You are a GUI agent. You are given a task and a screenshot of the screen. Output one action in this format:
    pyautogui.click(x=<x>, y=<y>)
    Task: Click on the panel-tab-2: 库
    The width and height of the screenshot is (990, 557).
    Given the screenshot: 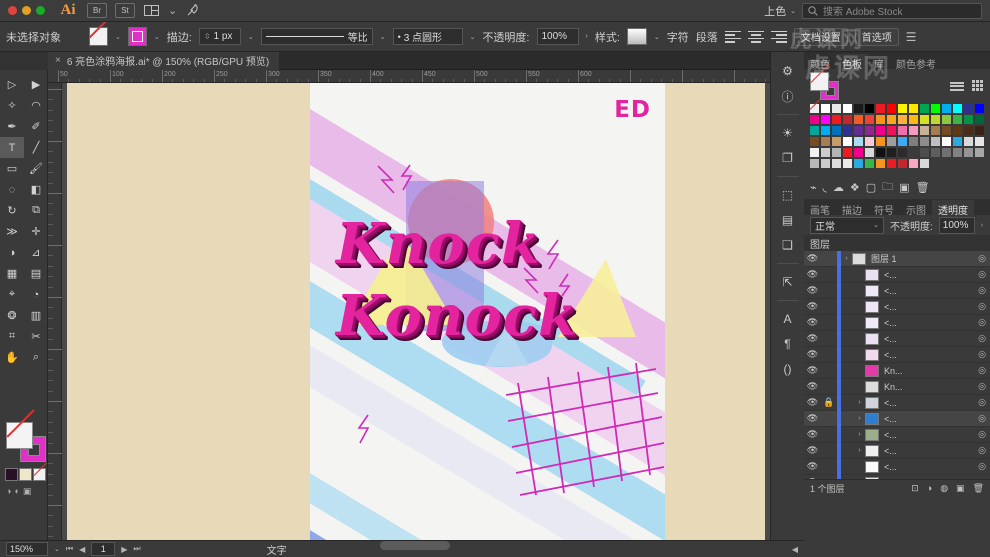 What is the action you would take?
    pyautogui.click(x=879, y=62)
    